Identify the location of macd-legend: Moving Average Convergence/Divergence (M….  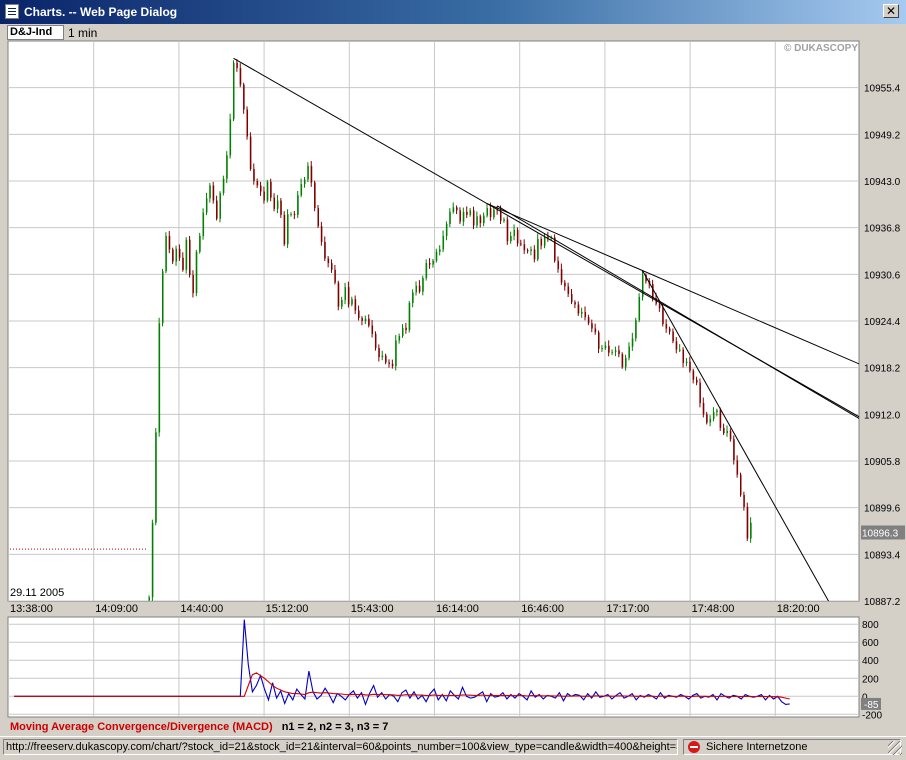
(199, 727).